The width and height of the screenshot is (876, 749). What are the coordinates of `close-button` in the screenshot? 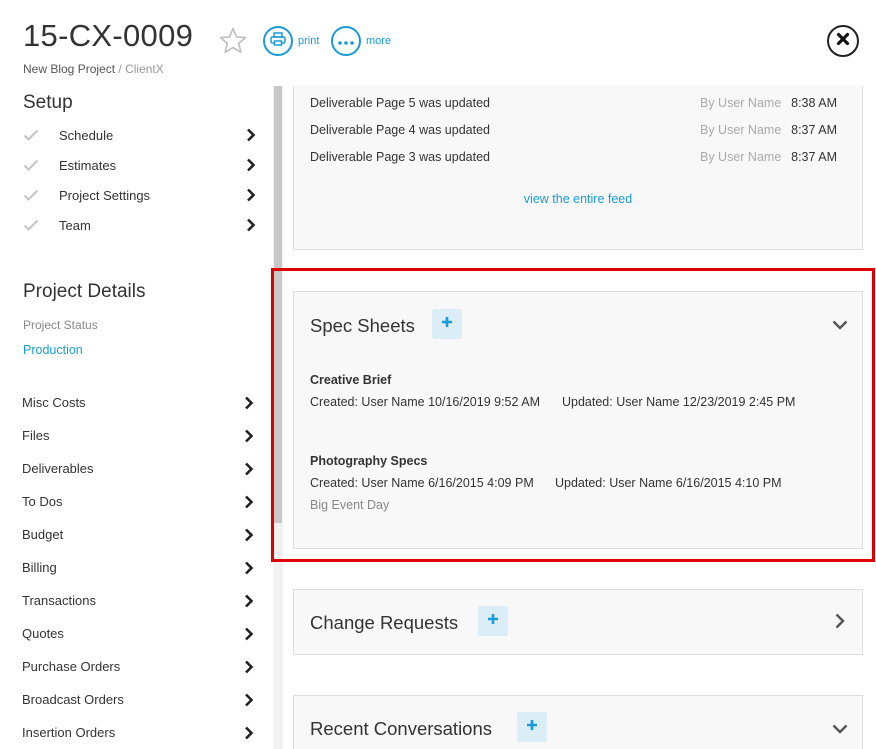 It's located at (843, 41).